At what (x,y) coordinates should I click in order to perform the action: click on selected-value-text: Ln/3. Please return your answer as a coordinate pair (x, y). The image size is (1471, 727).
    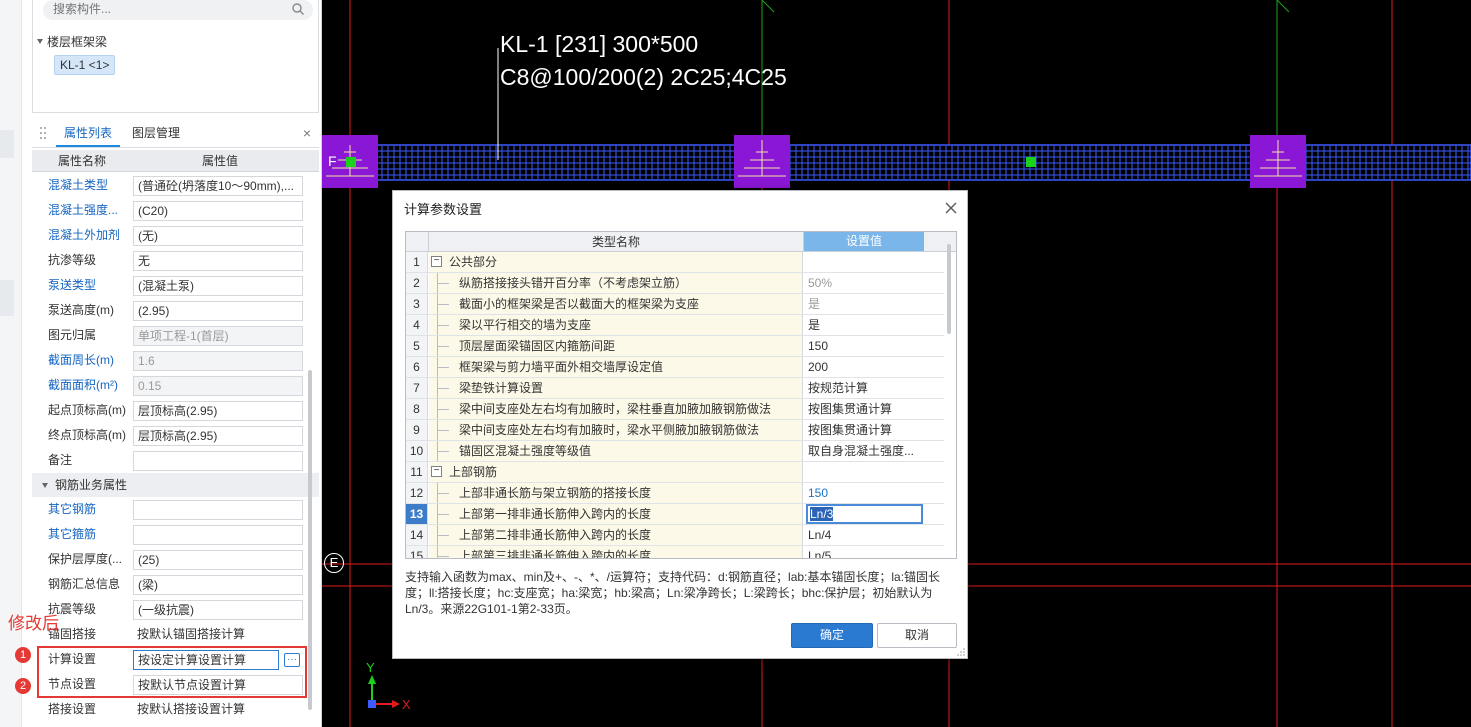
    Looking at the image, I should click on (822, 514).